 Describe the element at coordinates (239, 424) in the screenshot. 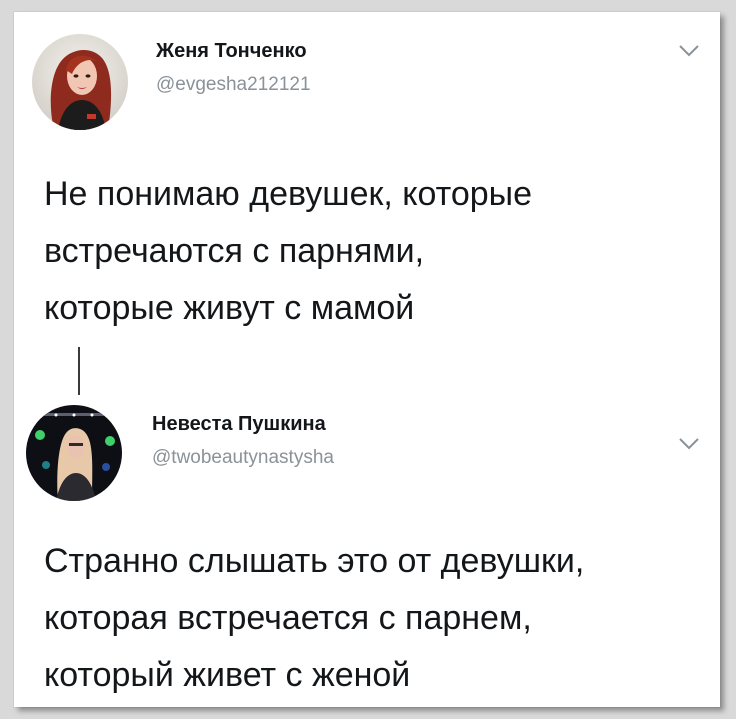

I see `display-name: Невеста Пушкина` at that location.